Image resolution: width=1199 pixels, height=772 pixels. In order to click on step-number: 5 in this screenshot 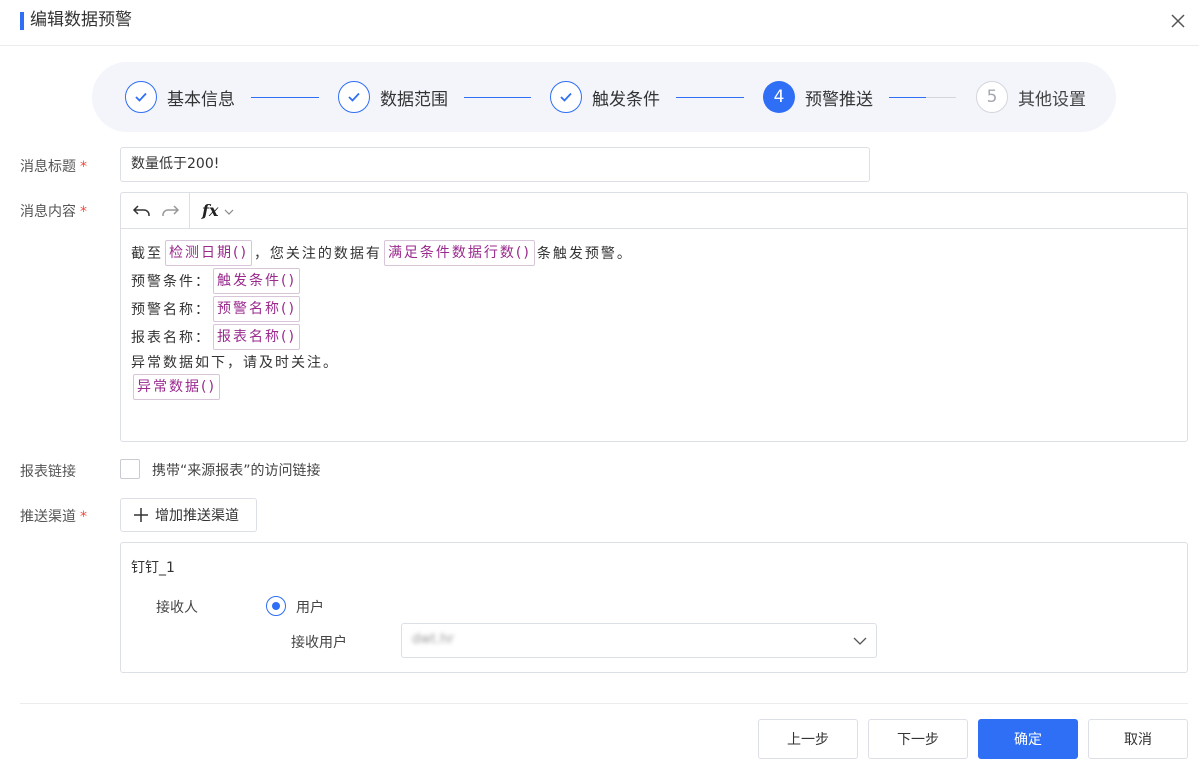, I will do `click(992, 97)`.